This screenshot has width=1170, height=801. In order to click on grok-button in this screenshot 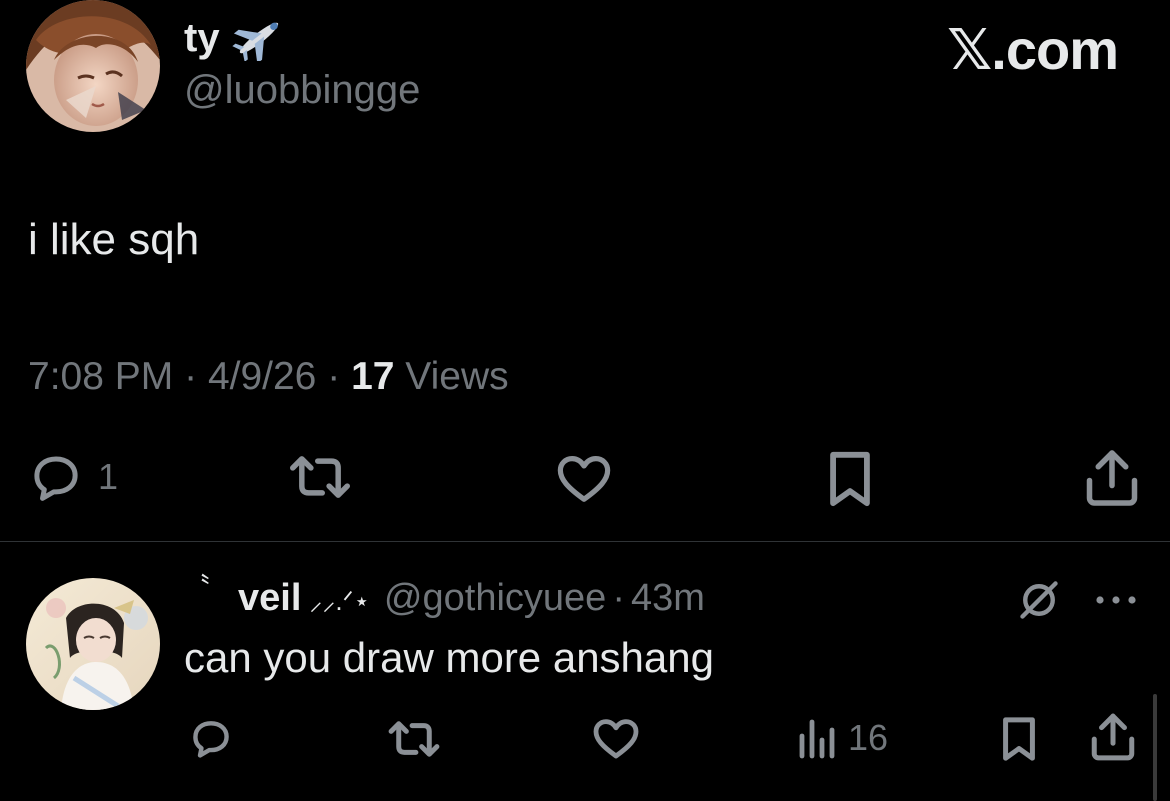, I will do `click(1039, 600)`.